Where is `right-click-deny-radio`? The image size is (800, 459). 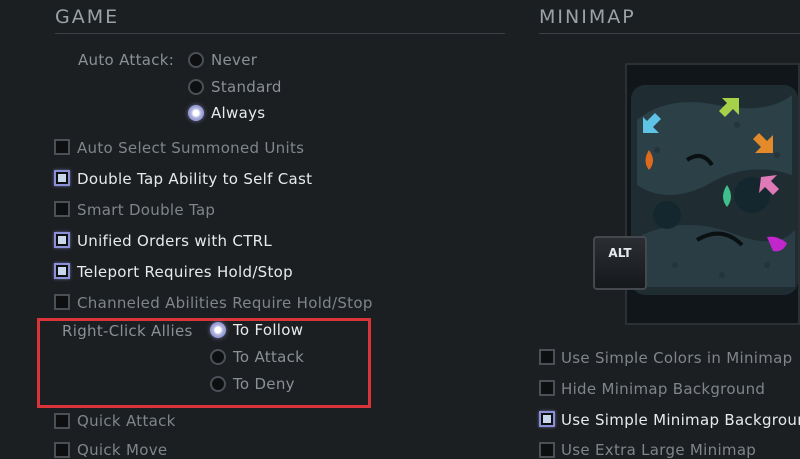
right-click-deny-radio is located at coordinates (218, 384).